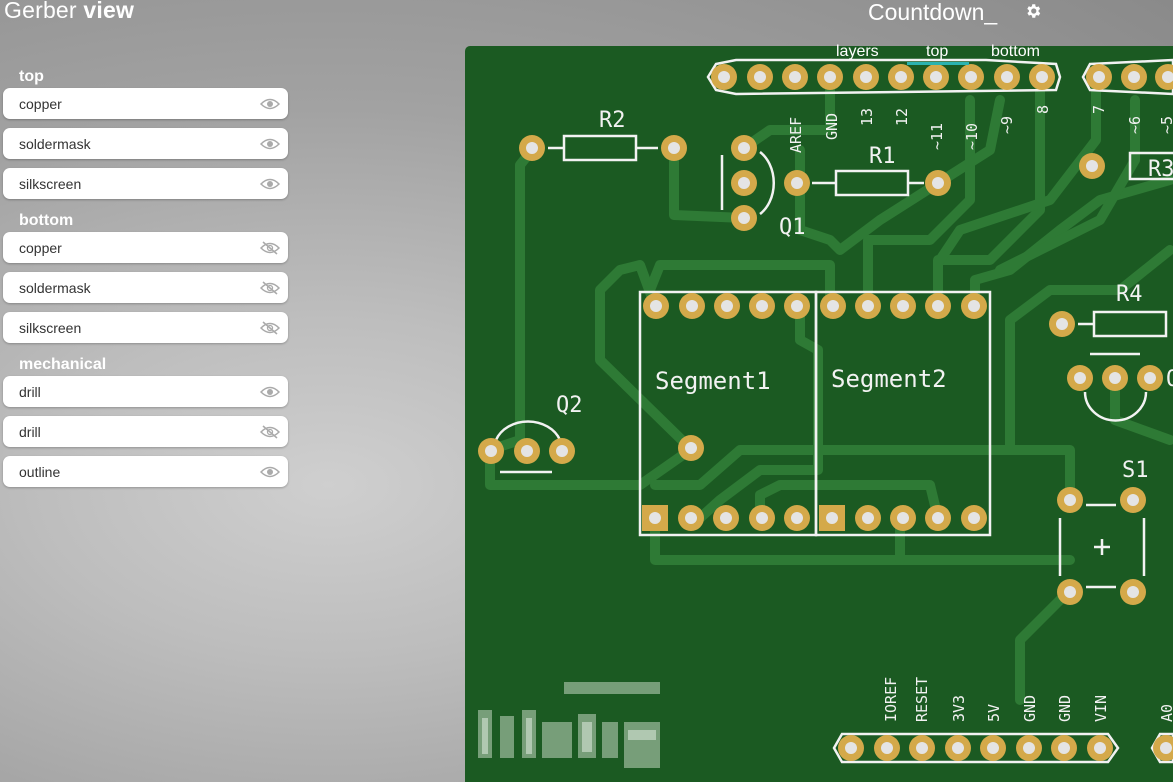 The height and width of the screenshot is (782, 1173). Describe the element at coordinates (55, 287) in the screenshot. I see `layer-label: soldermask` at that location.